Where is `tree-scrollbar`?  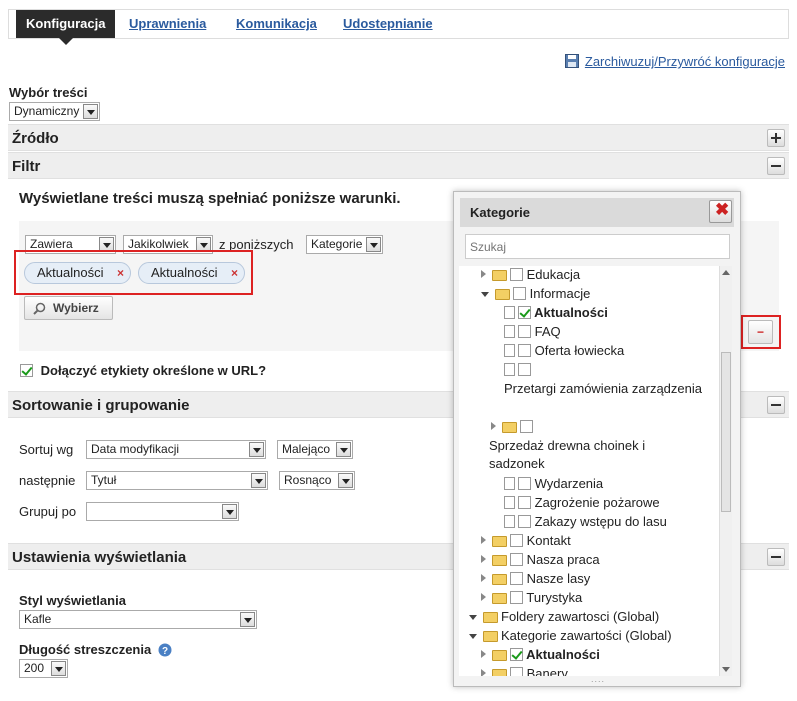 tree-scrollbar is located at coordinates (725, 471).